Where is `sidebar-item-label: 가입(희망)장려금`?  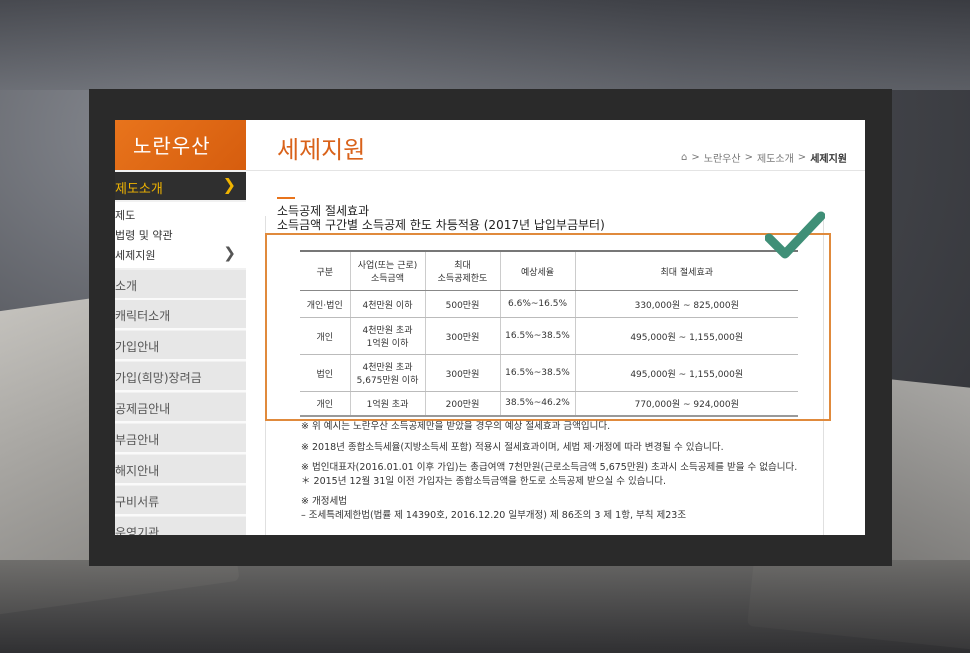
sidebar-item-label: 가입(희망)장려금 is located at coordinates (158, 378).